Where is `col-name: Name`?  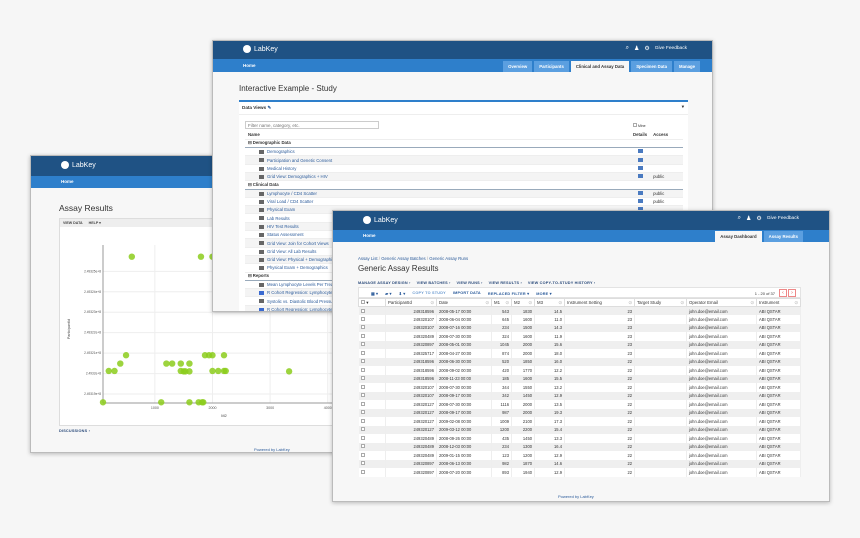 col-name: Name is located at coordinates (437, 135).